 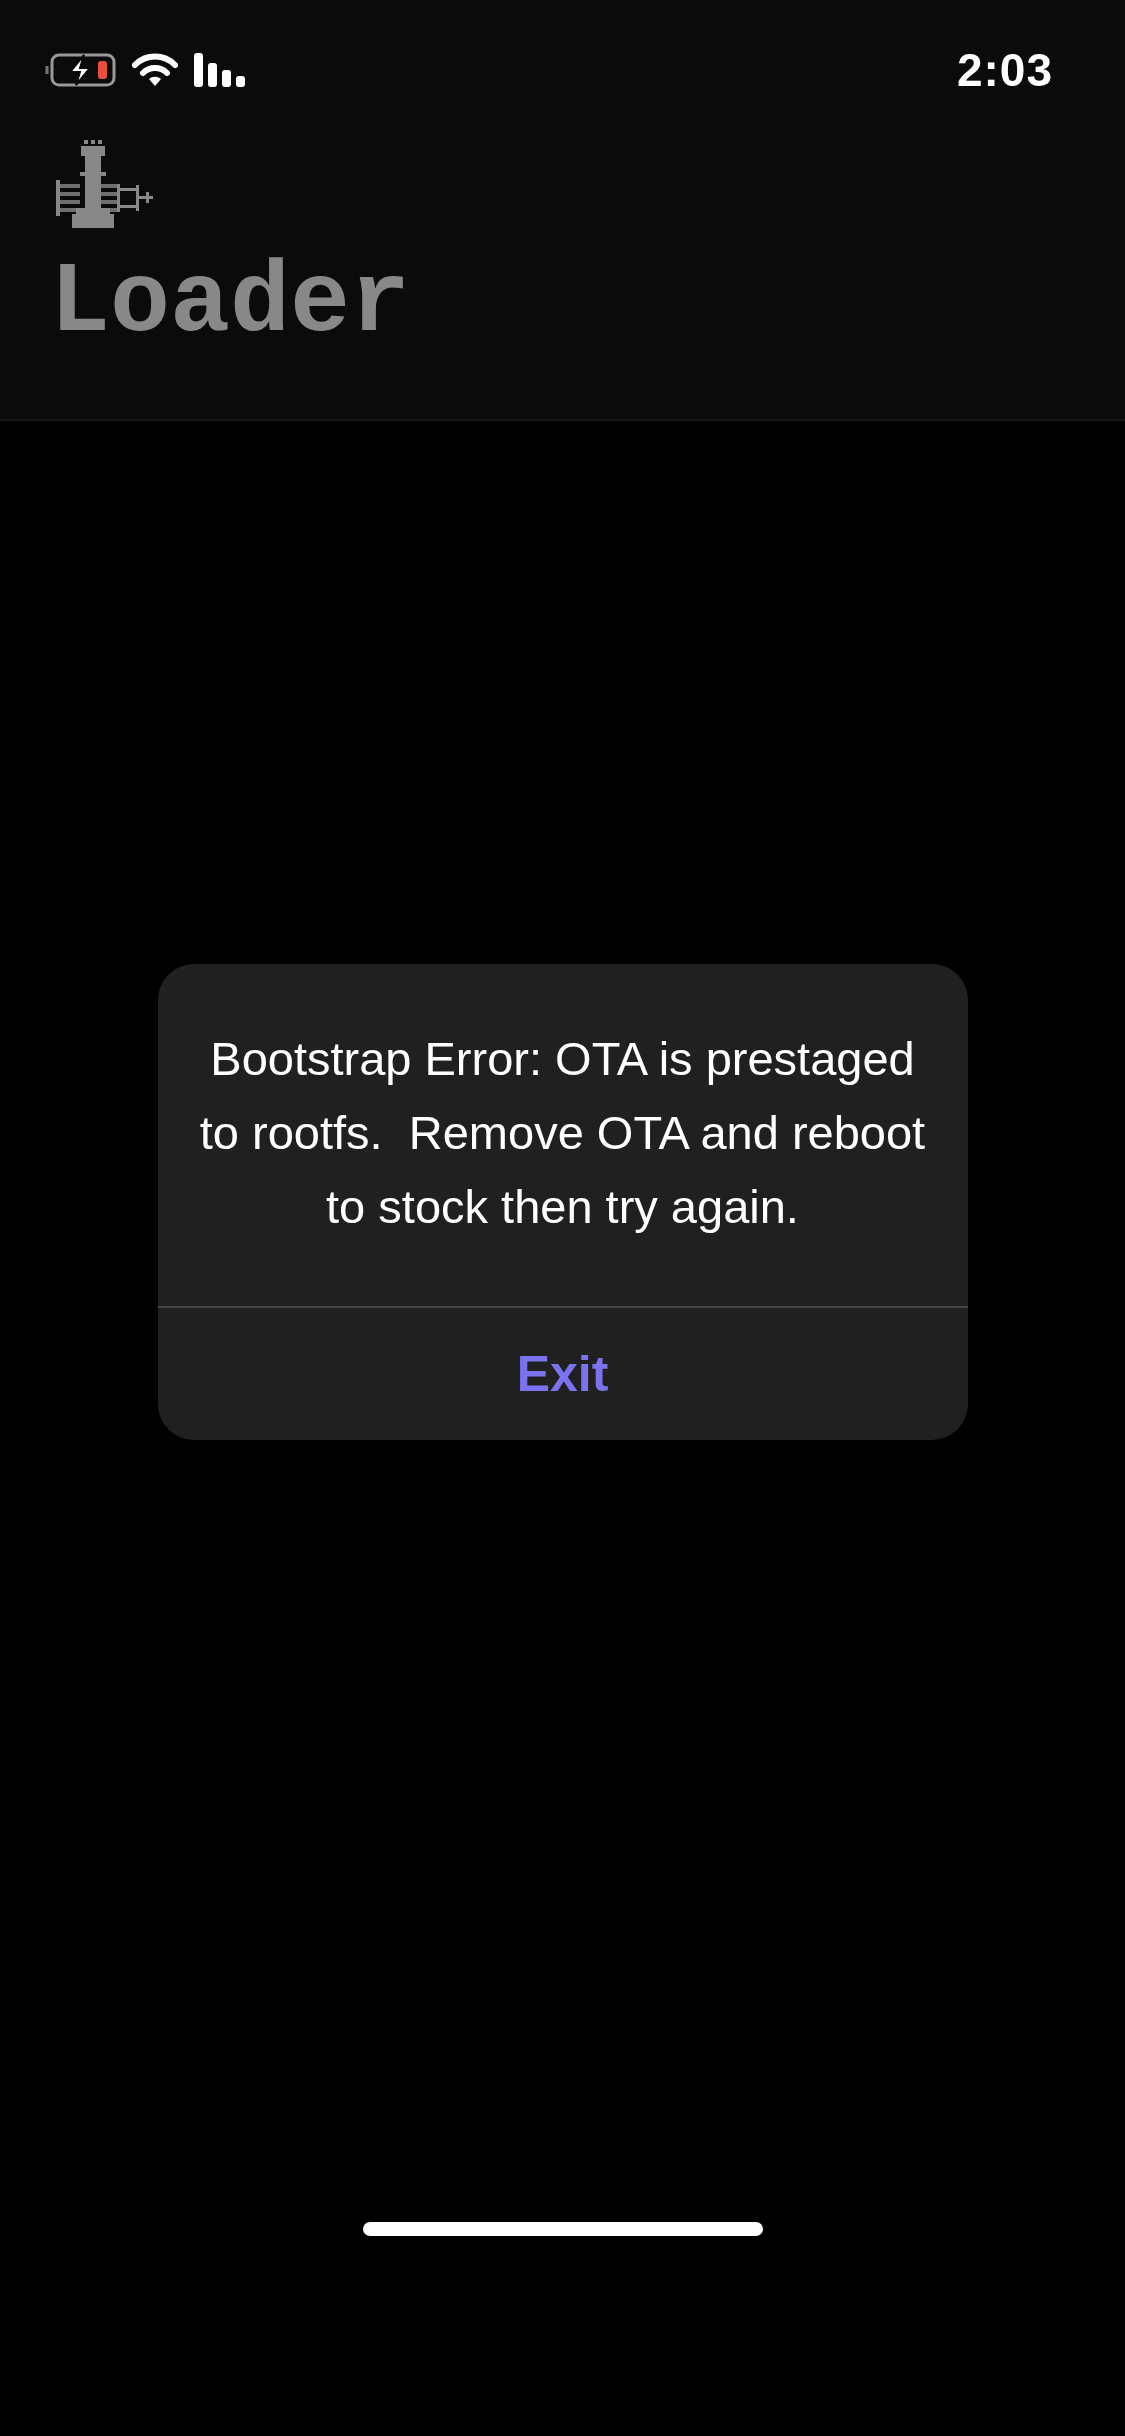 What do you see at coordinates (230, 304) in the screenshot?
I see `app-title: Loader` at bounding box center [230, 304].